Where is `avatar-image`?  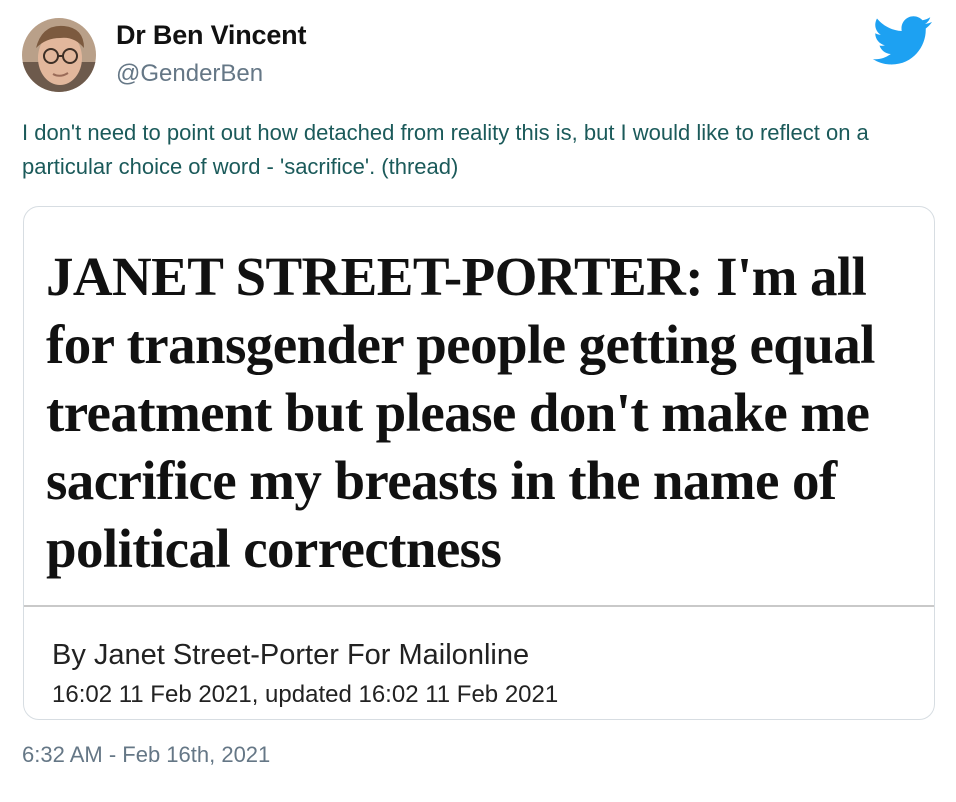
avatar-image is located at coordinates (59, 55).